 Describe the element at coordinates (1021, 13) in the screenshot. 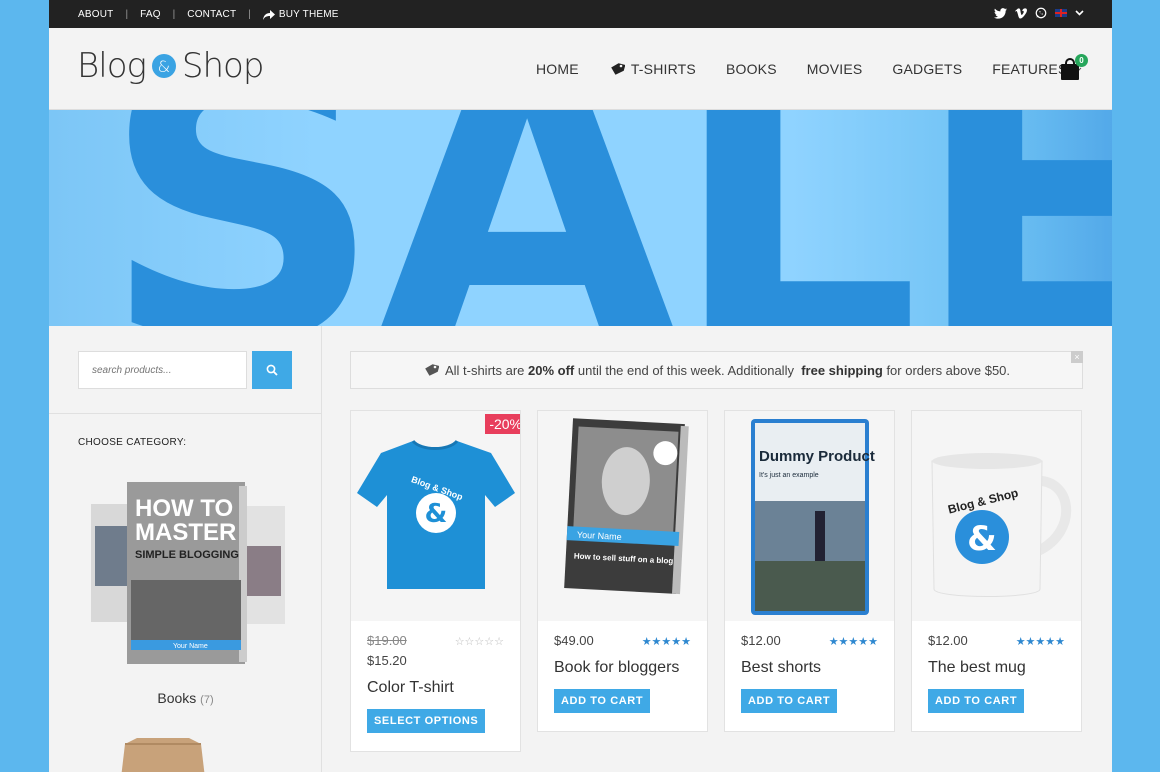

I see `vimeo-icon` at that location.